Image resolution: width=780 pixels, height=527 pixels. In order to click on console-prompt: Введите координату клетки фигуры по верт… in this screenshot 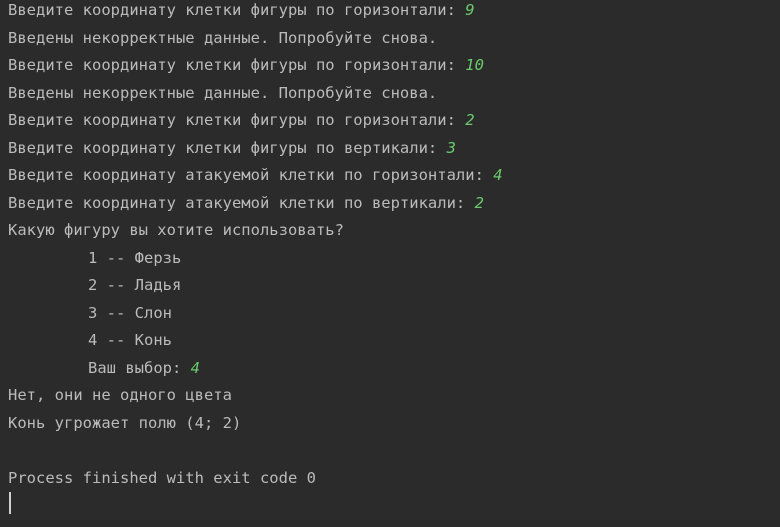, I will do `click(227, 147)`.